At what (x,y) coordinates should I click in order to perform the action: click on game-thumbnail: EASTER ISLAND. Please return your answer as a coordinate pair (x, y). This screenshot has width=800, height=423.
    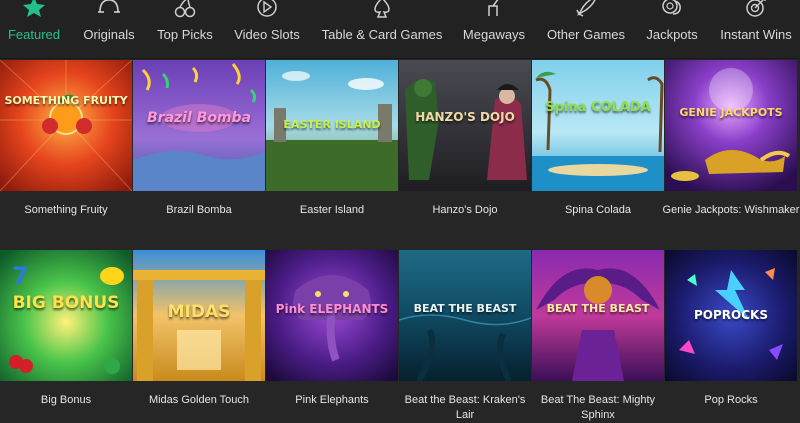
    Looking at the image, I should click on (332, 125).